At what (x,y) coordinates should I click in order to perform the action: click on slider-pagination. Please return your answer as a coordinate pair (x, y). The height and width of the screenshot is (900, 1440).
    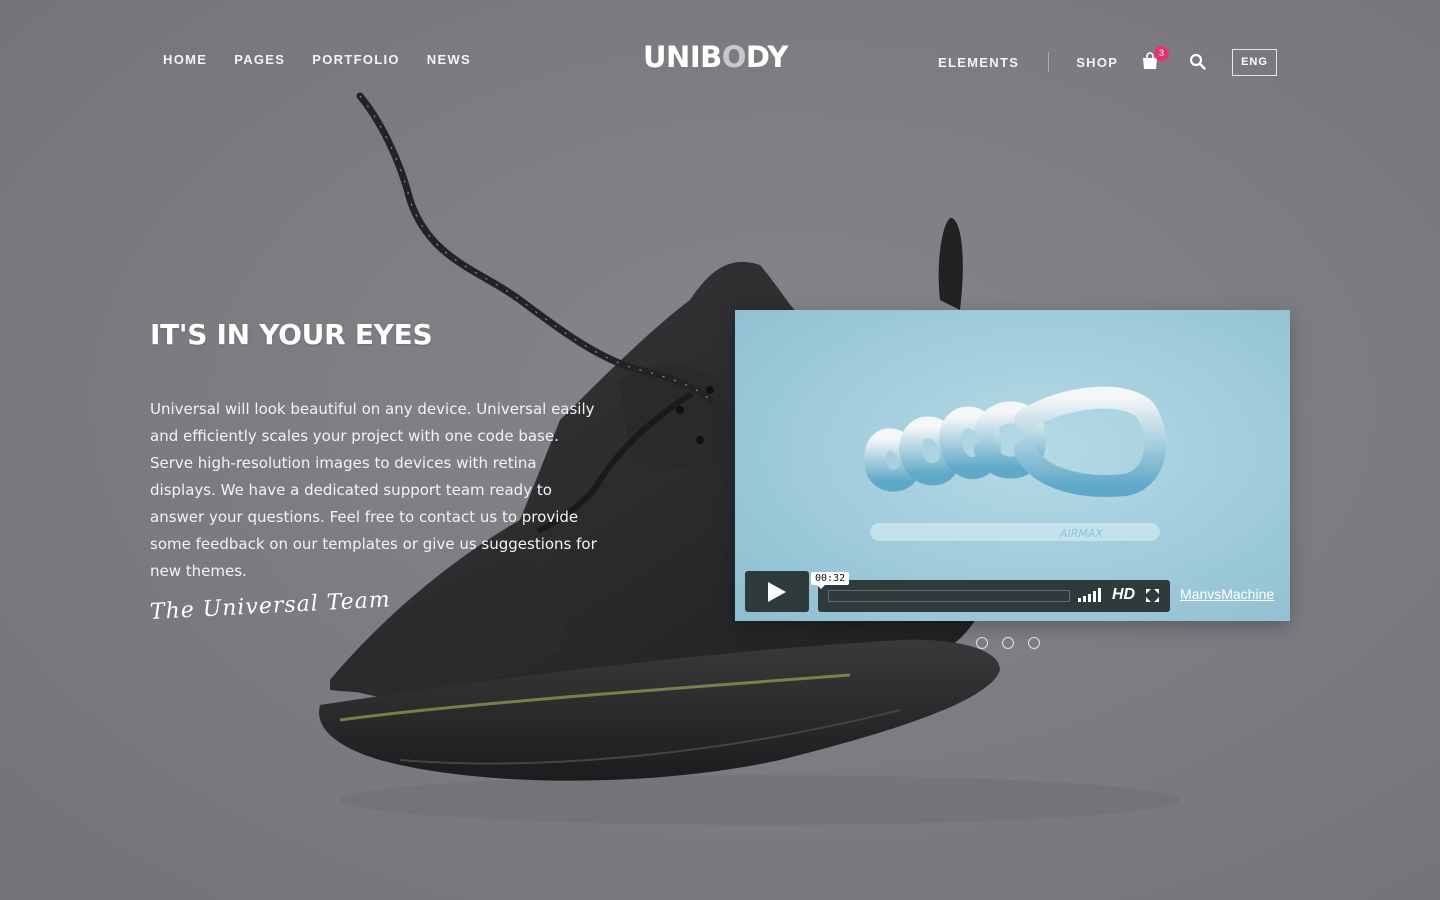
    Looking at the image, I should click on (1008, 643).